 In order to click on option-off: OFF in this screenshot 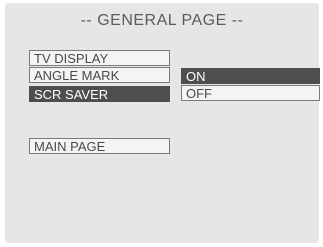, I will do `click(250, 93)`.